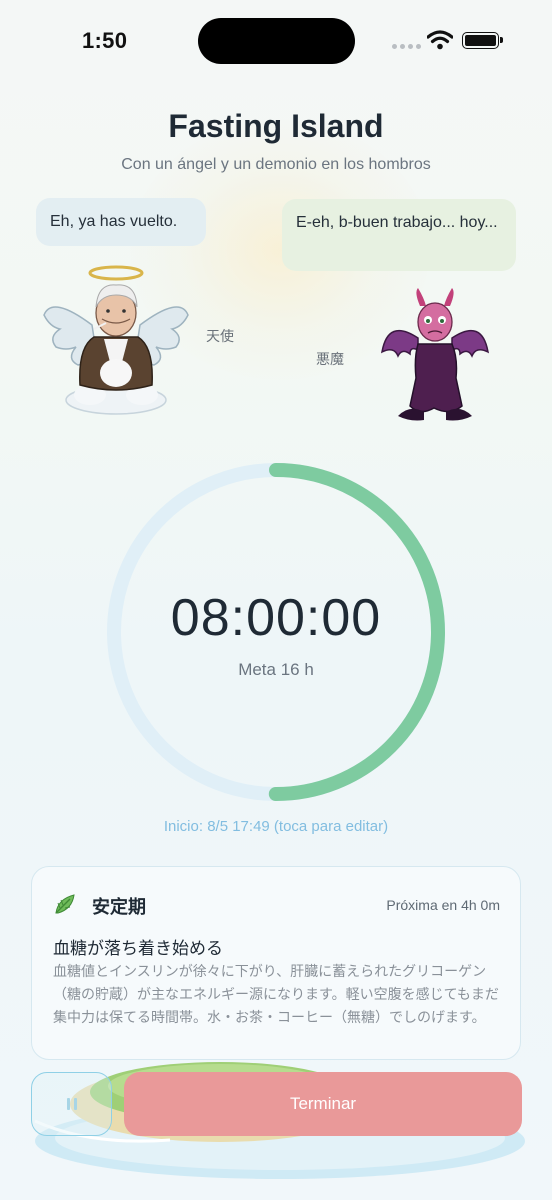 This screenshot has width=552, height=1200. I want to click on goal-label: Meta 16 h, so click(276, 669).